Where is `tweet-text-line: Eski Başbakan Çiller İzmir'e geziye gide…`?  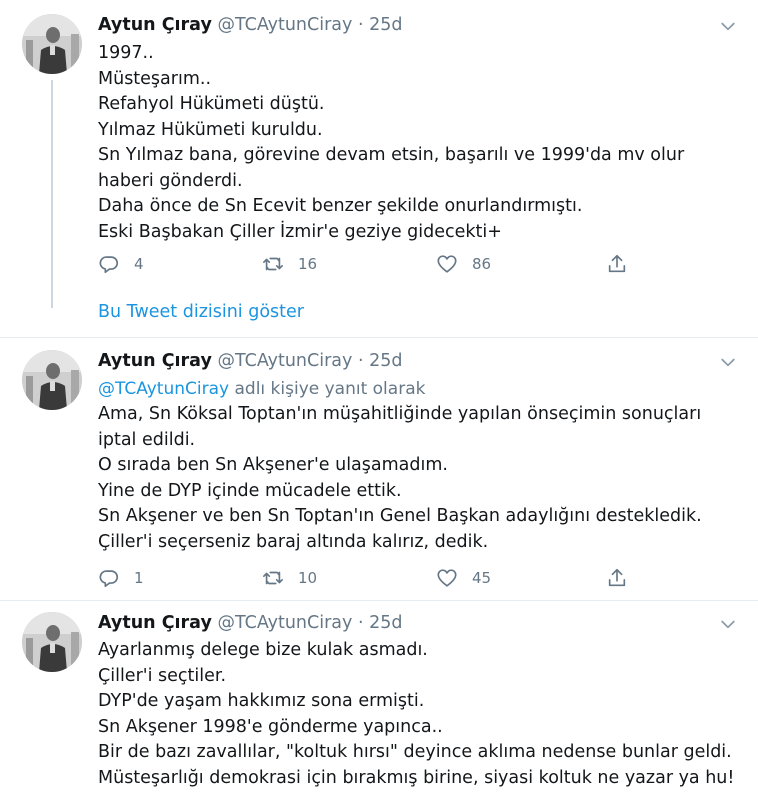 tweet-text-line: Eski Başbakan Çiller İzmir'e geziye gide… is located at coordinates (300, 231).